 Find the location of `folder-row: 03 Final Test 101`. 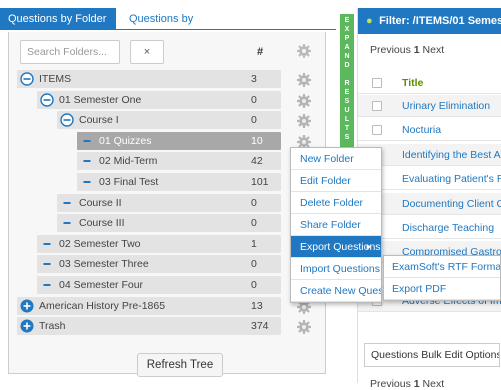

folder-row: 03 Final Test 101 is located at coordinates (168, 182).